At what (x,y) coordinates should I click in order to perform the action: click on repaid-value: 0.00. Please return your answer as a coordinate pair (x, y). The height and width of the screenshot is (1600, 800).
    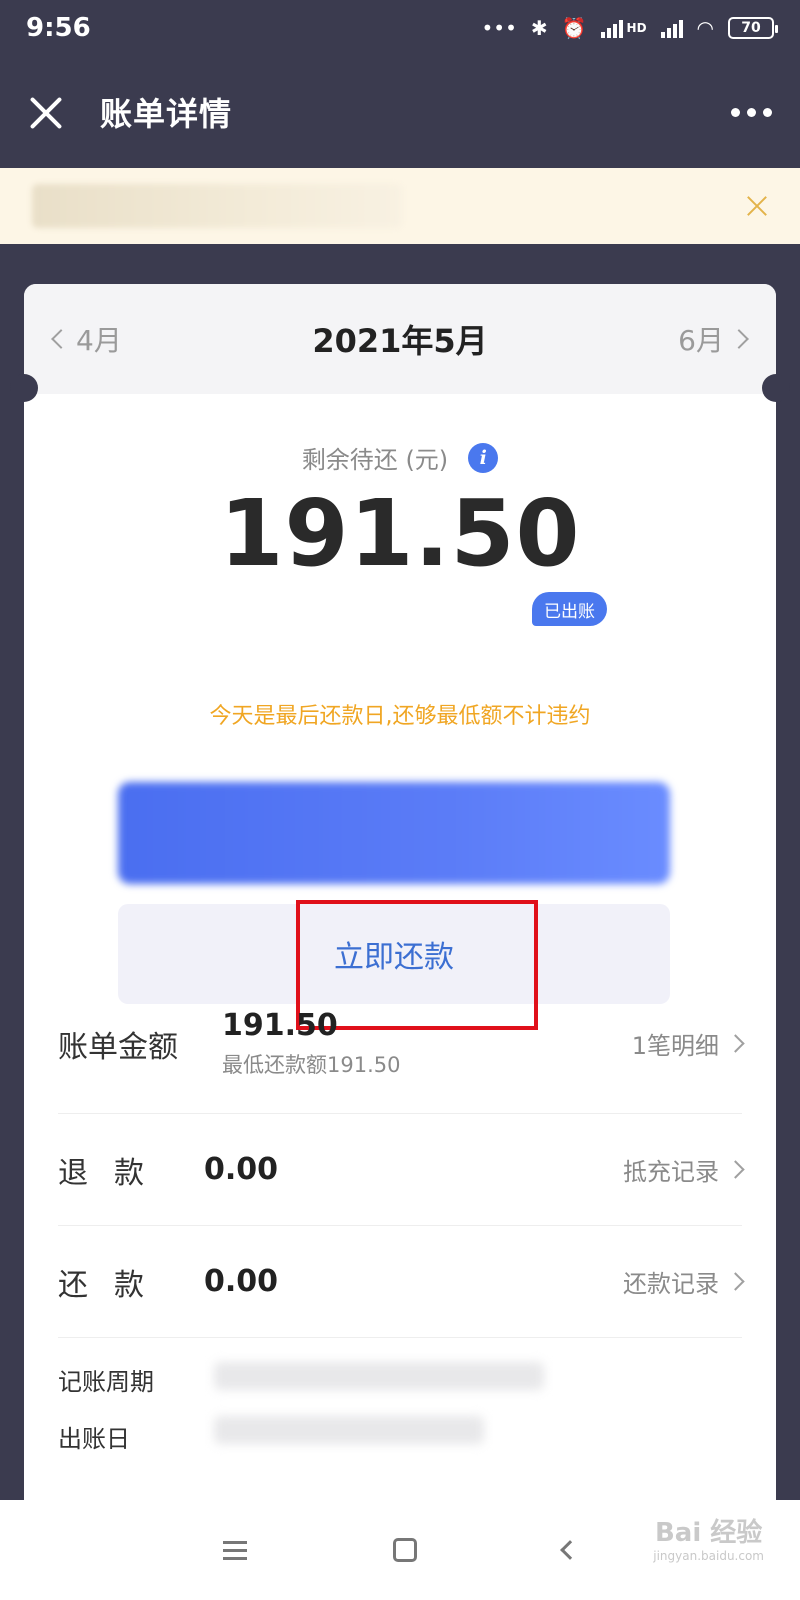
    Looking at the image, I should click on (241, 1281).